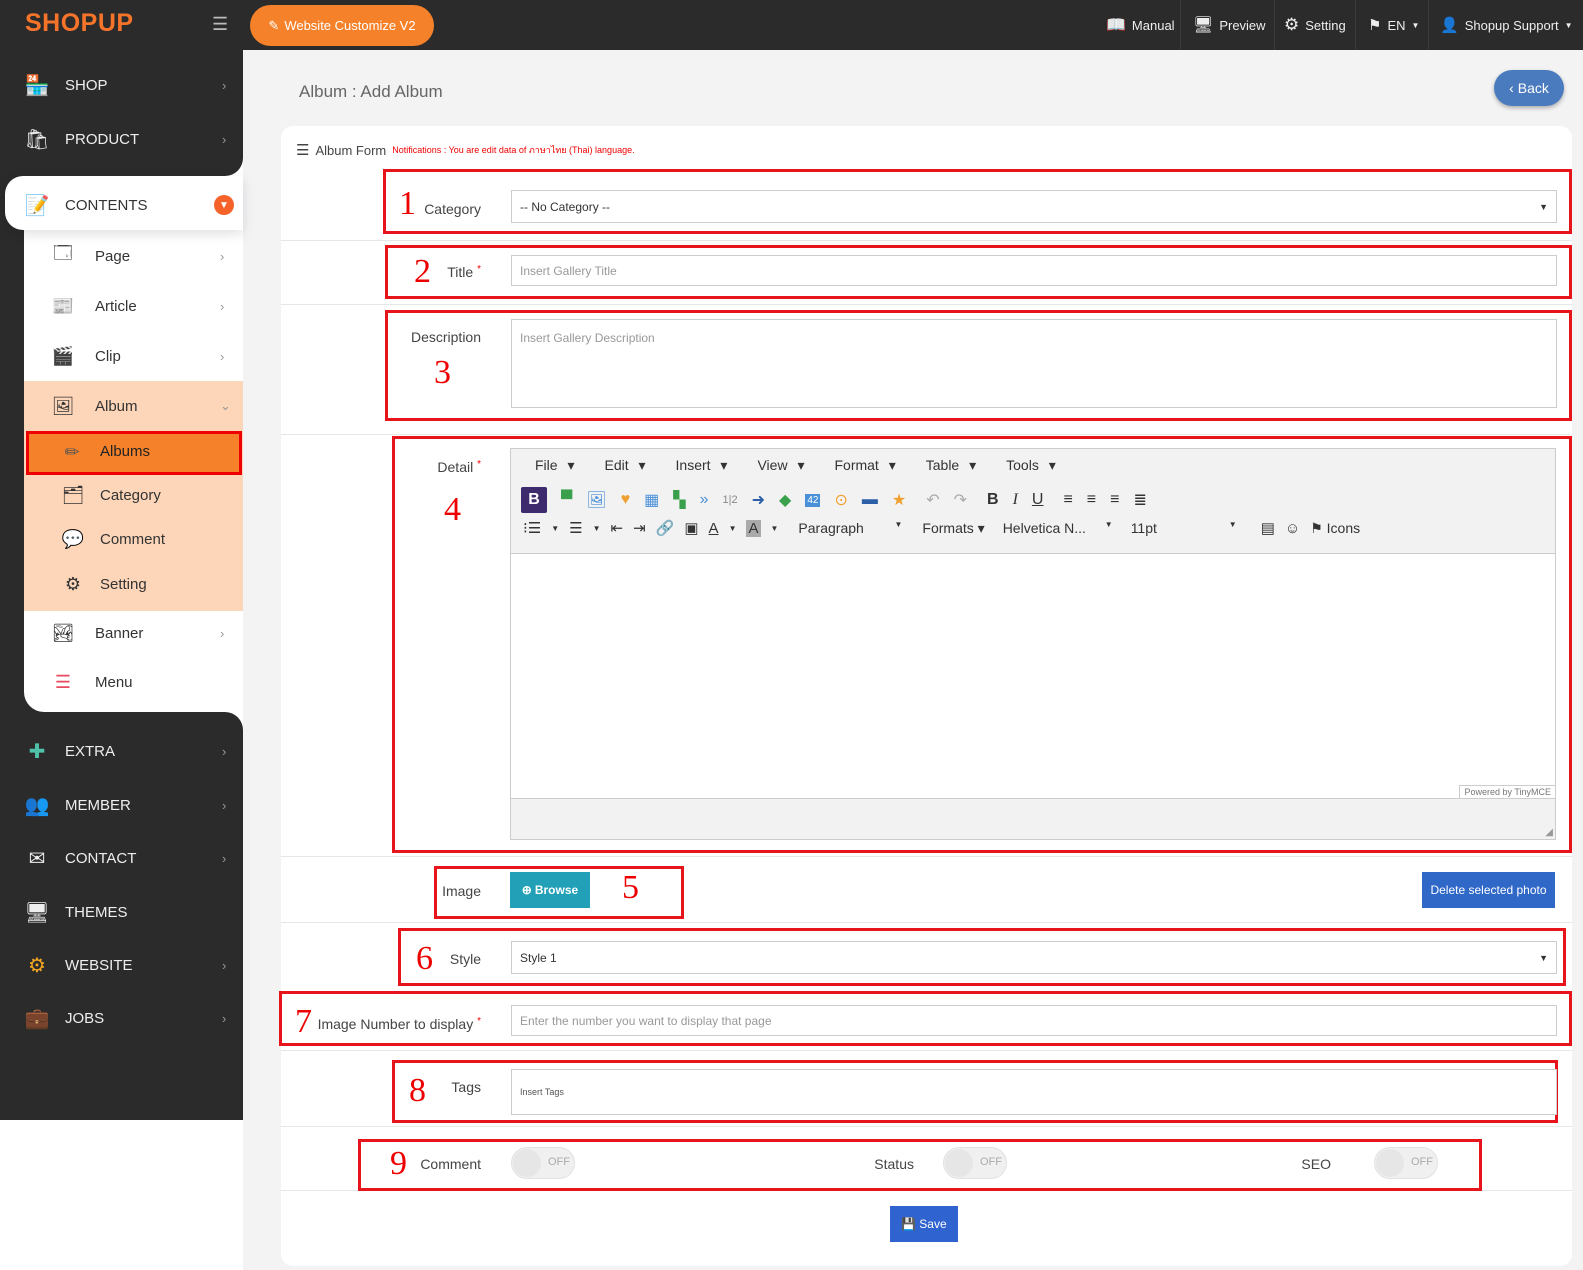 This screenshot has width=1583, height=1270. Describe the element at coordinates (121, 306) in the screenshot. I see `sidebar-item-article: 📰 Article ›` at that location.